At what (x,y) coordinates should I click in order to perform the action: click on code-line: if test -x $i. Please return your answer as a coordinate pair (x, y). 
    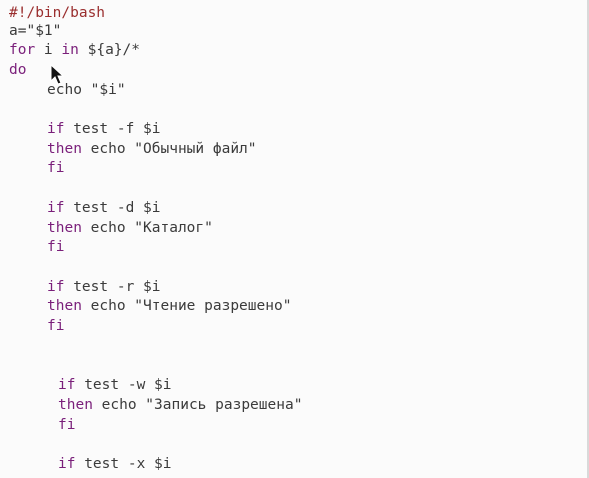
    Looking at the image, I should click on (115, 465).